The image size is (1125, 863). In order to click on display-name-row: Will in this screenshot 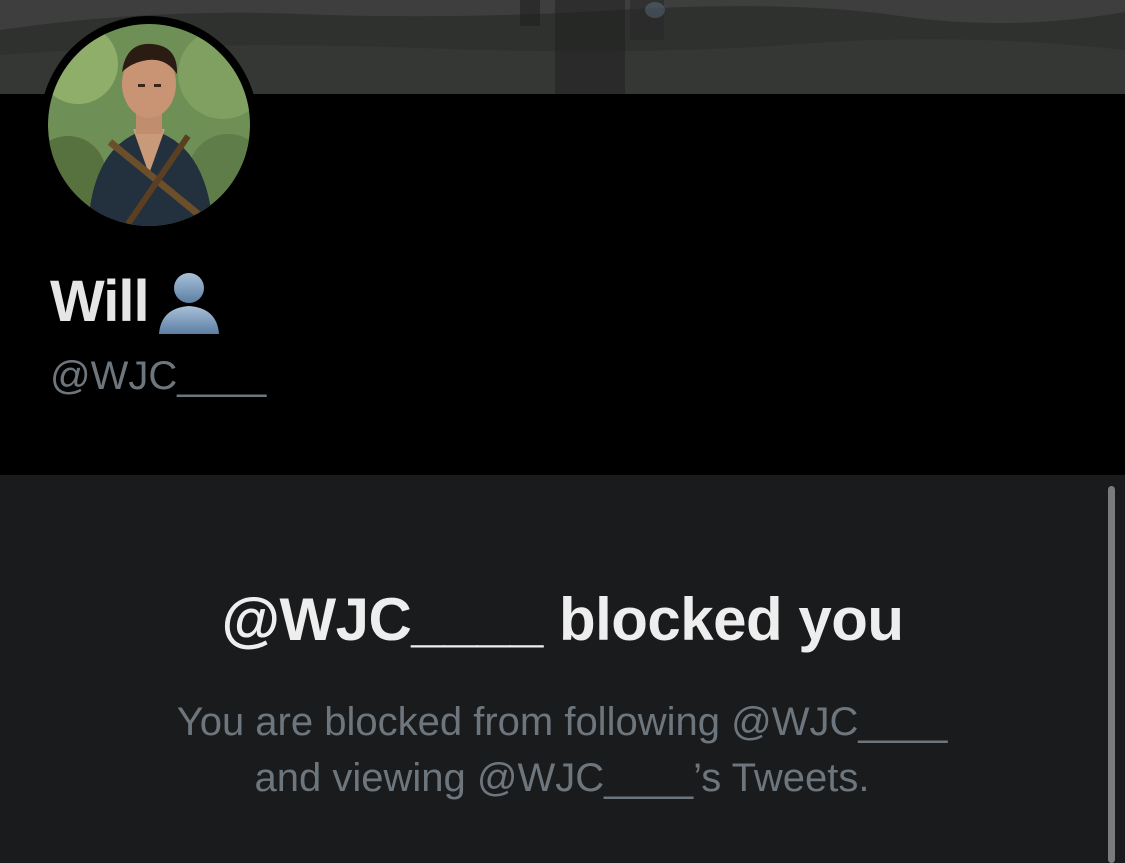, I will do `click(137, 302)`.